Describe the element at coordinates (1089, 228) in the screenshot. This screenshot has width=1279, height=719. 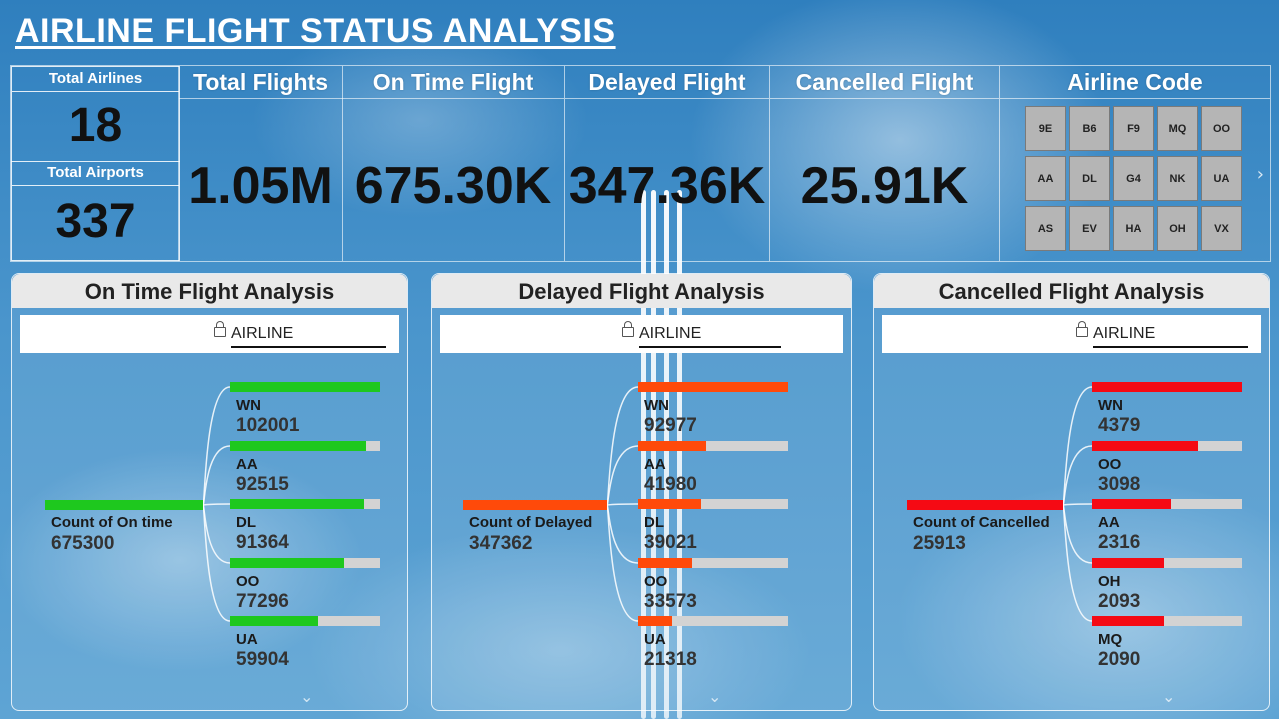
I see `airline-code-button: EV` at that location.